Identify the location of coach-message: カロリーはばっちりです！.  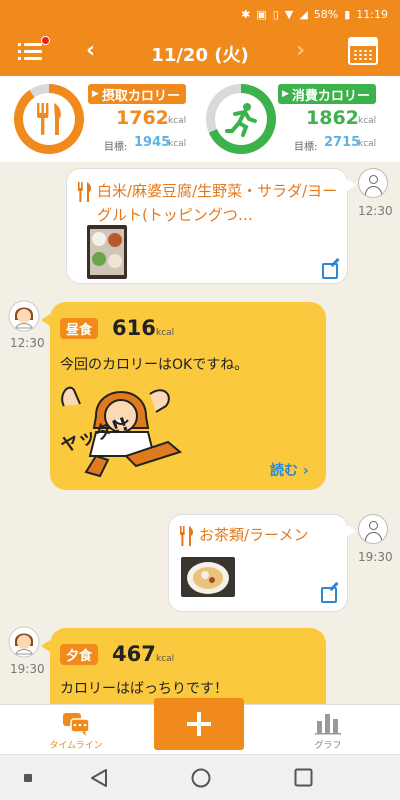
(144, 689).